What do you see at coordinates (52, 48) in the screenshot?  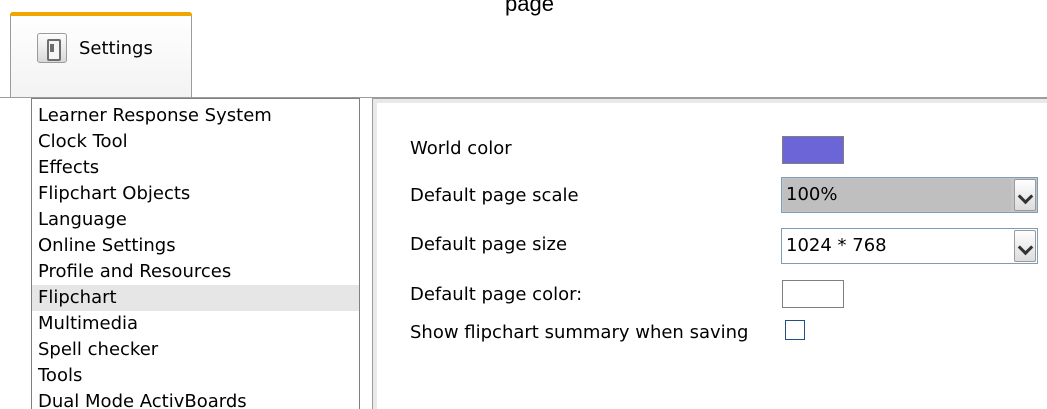 I see `settings-icon` at bounding box center [52, 48].